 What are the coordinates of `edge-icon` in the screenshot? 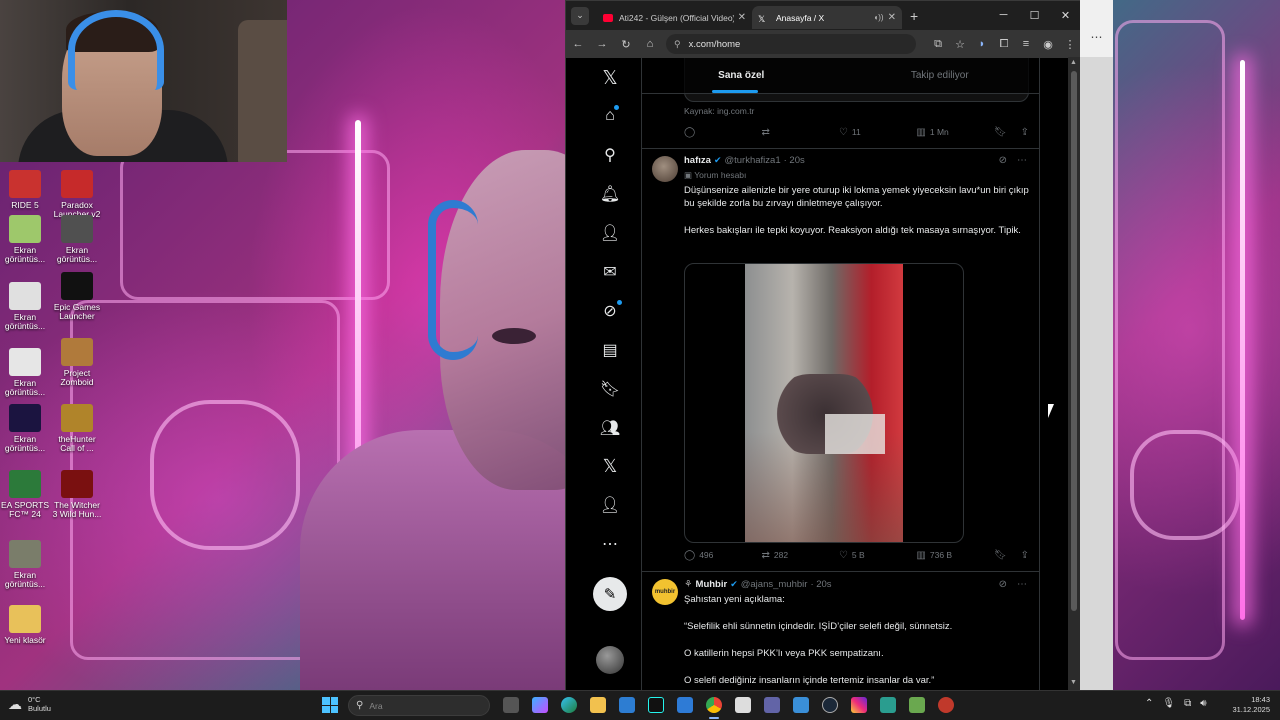 It's located at (569, 705).